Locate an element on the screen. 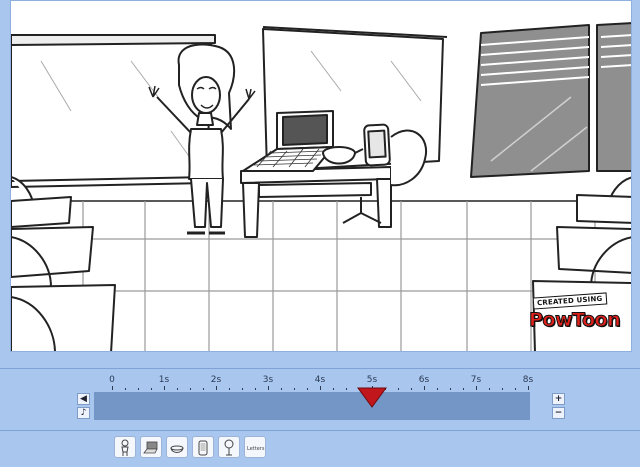 Image resolution: width=640 pixels, height=467 pixels. zoom-out-button: − is located at coordinates (558, 413).